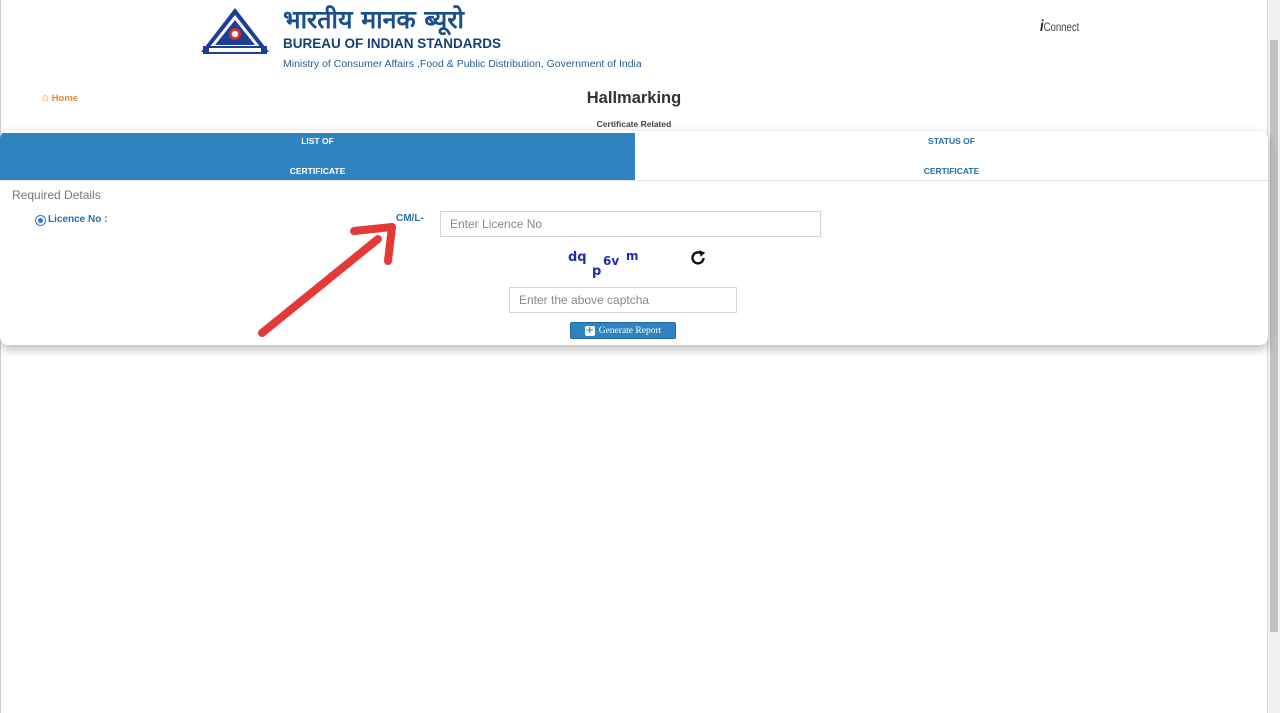 The image size is (1280, 713). Describe the element at coordinates (373, 19) in the screenshot. I see `hindi-org-title: भारतीय मानक ब्यूरो` at that location.